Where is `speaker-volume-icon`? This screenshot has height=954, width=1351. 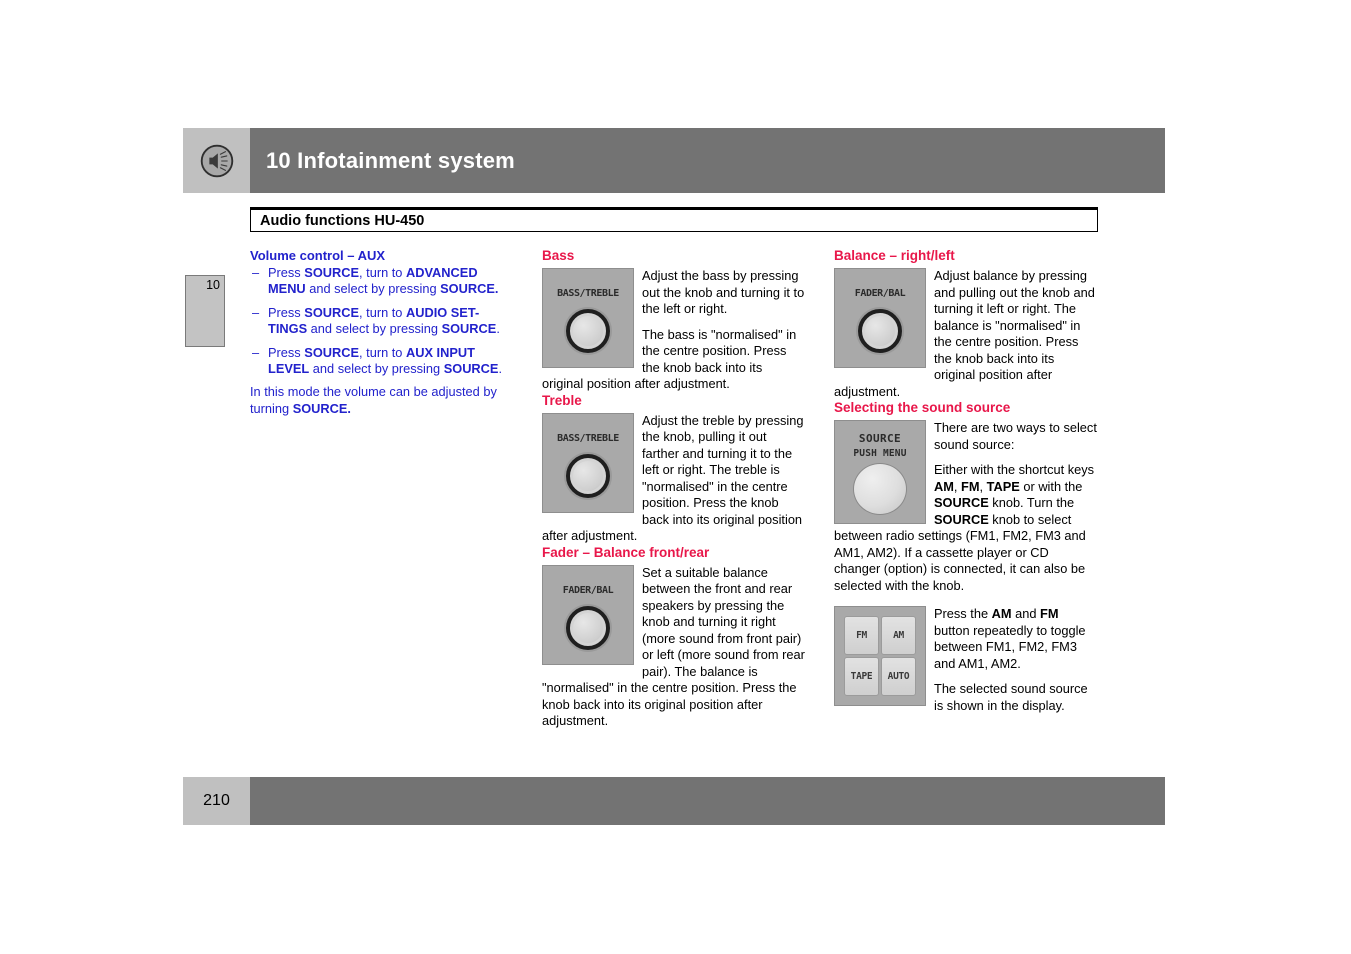 speaker-volume-icon is located at coordinates (216, 160).